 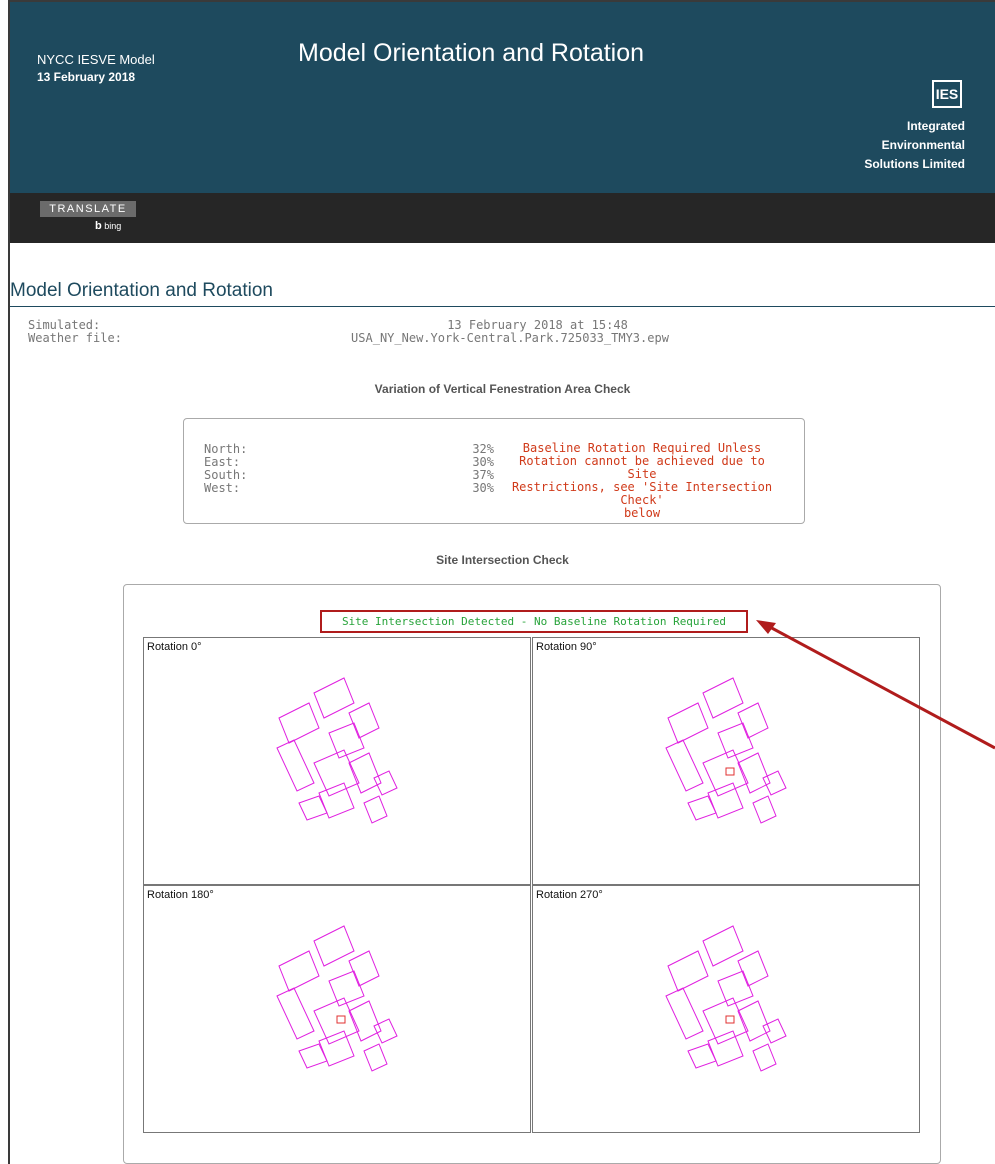 I want to click on arrow-head, so click(x=766, y=627).